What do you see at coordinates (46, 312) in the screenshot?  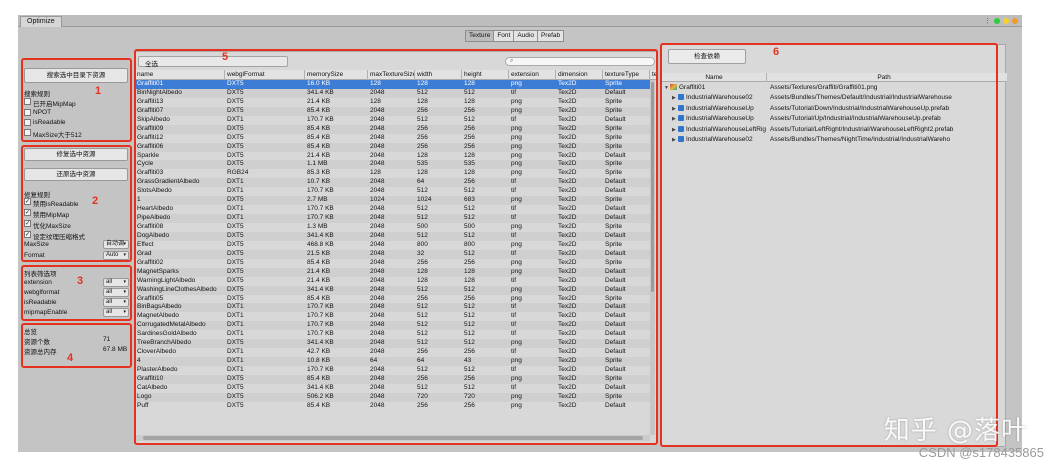 I see `filter-mipmap-label: mipmapEnable` at bounding box center [46, 312].